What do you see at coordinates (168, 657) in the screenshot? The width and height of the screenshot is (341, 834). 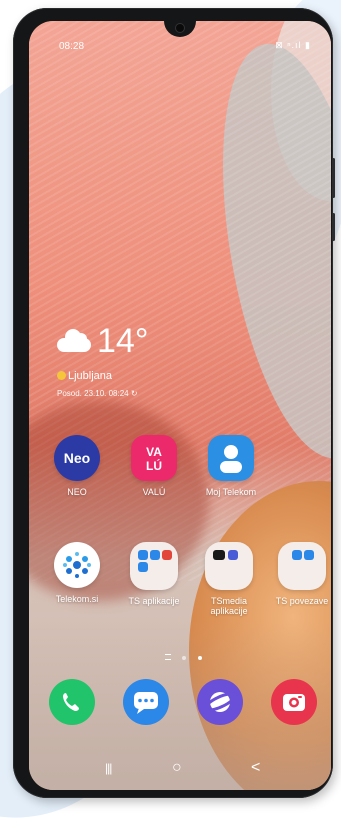 I see `menu-page-icon` at bounding box center [168, 657].